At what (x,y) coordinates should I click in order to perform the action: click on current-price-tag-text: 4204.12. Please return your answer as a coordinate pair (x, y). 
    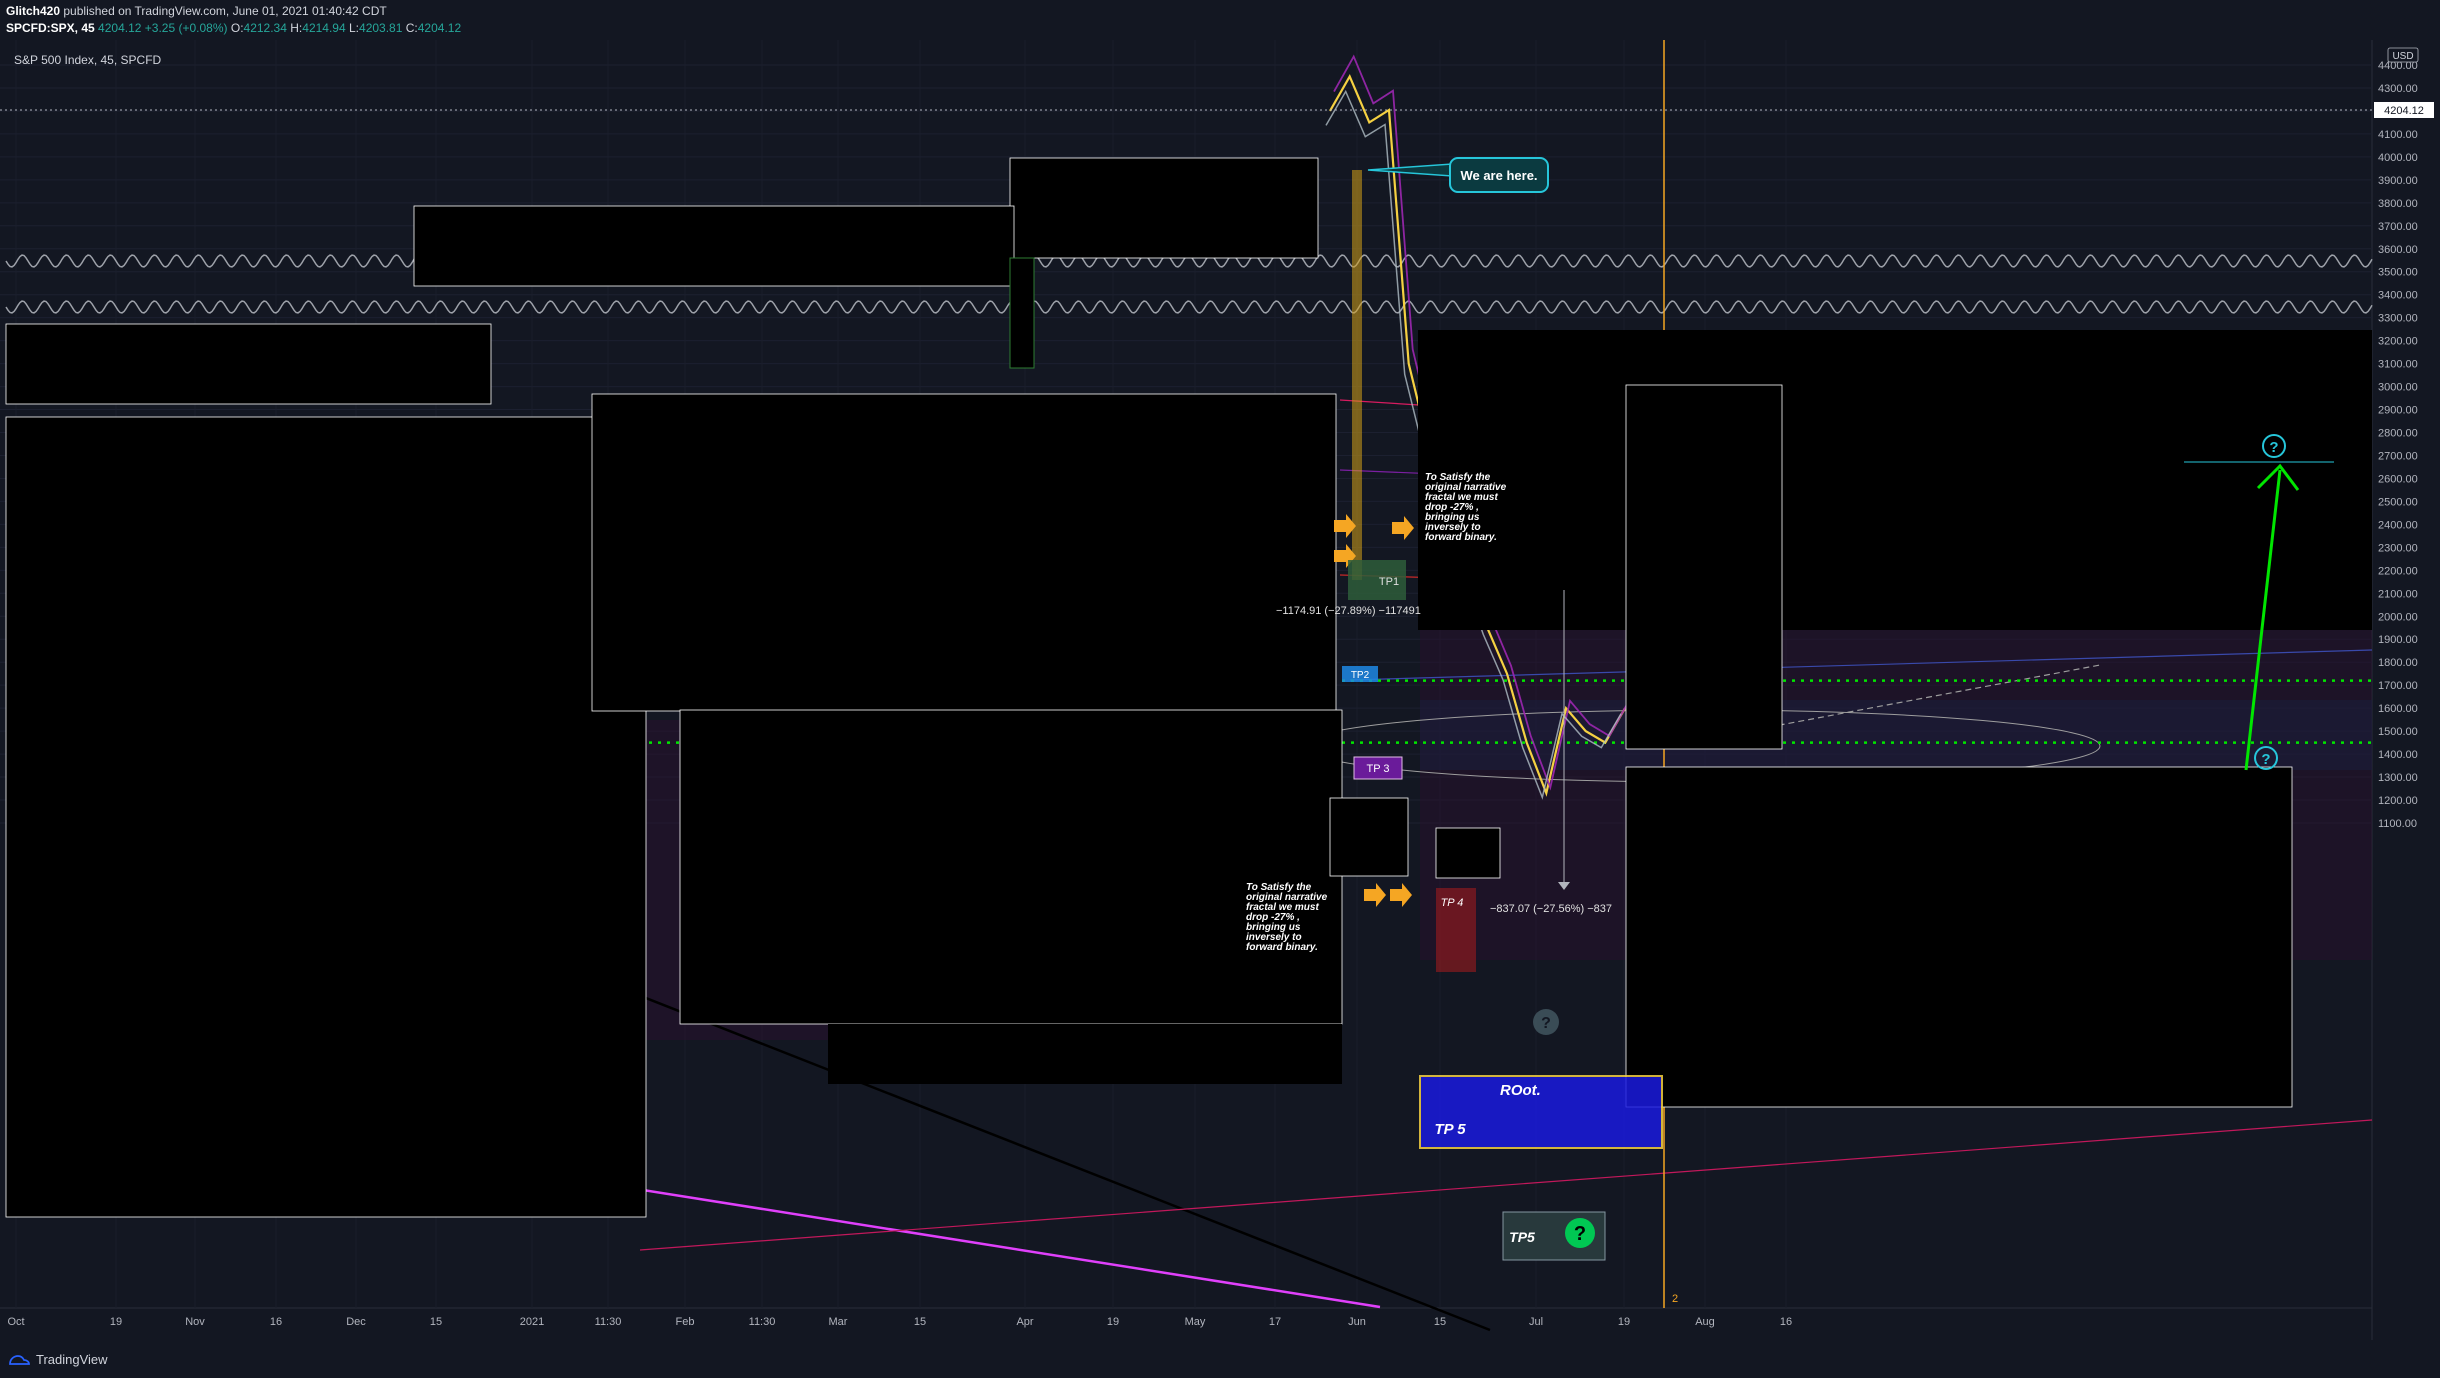
    Looking at the image, I should click on (2404, 111).